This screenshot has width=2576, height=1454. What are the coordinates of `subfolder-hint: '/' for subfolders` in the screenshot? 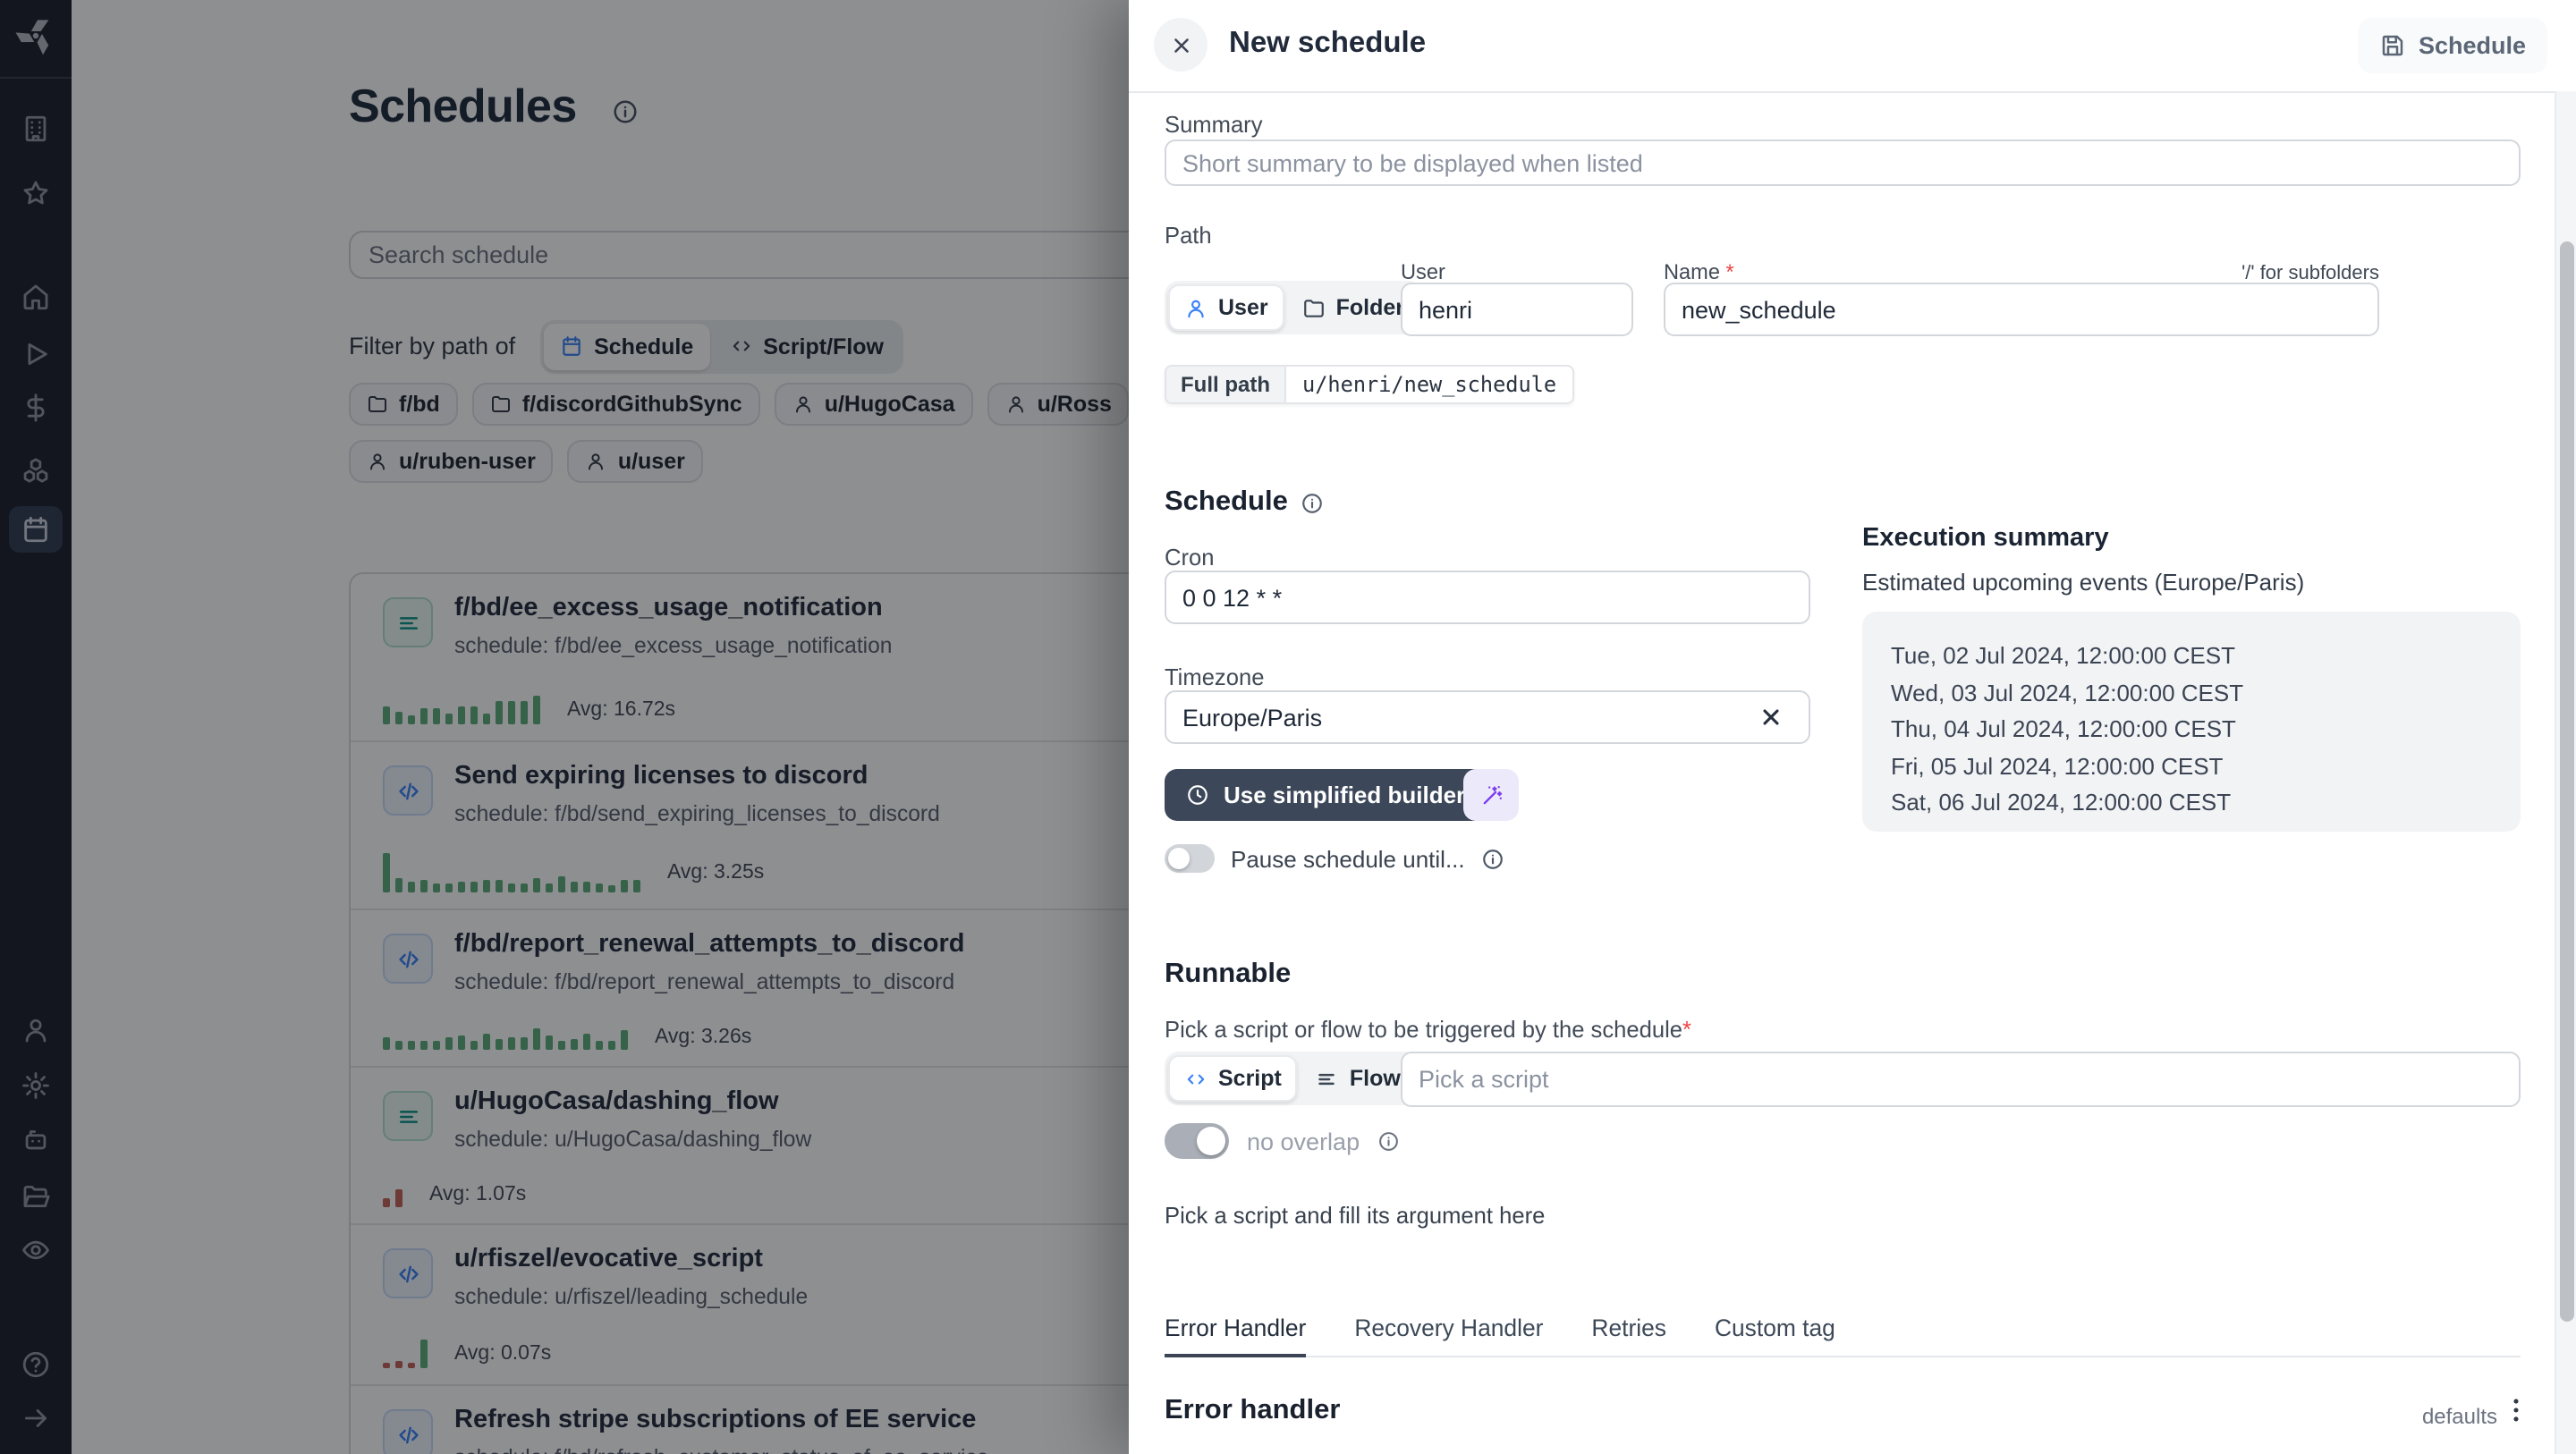 It's located at (2310, 273).